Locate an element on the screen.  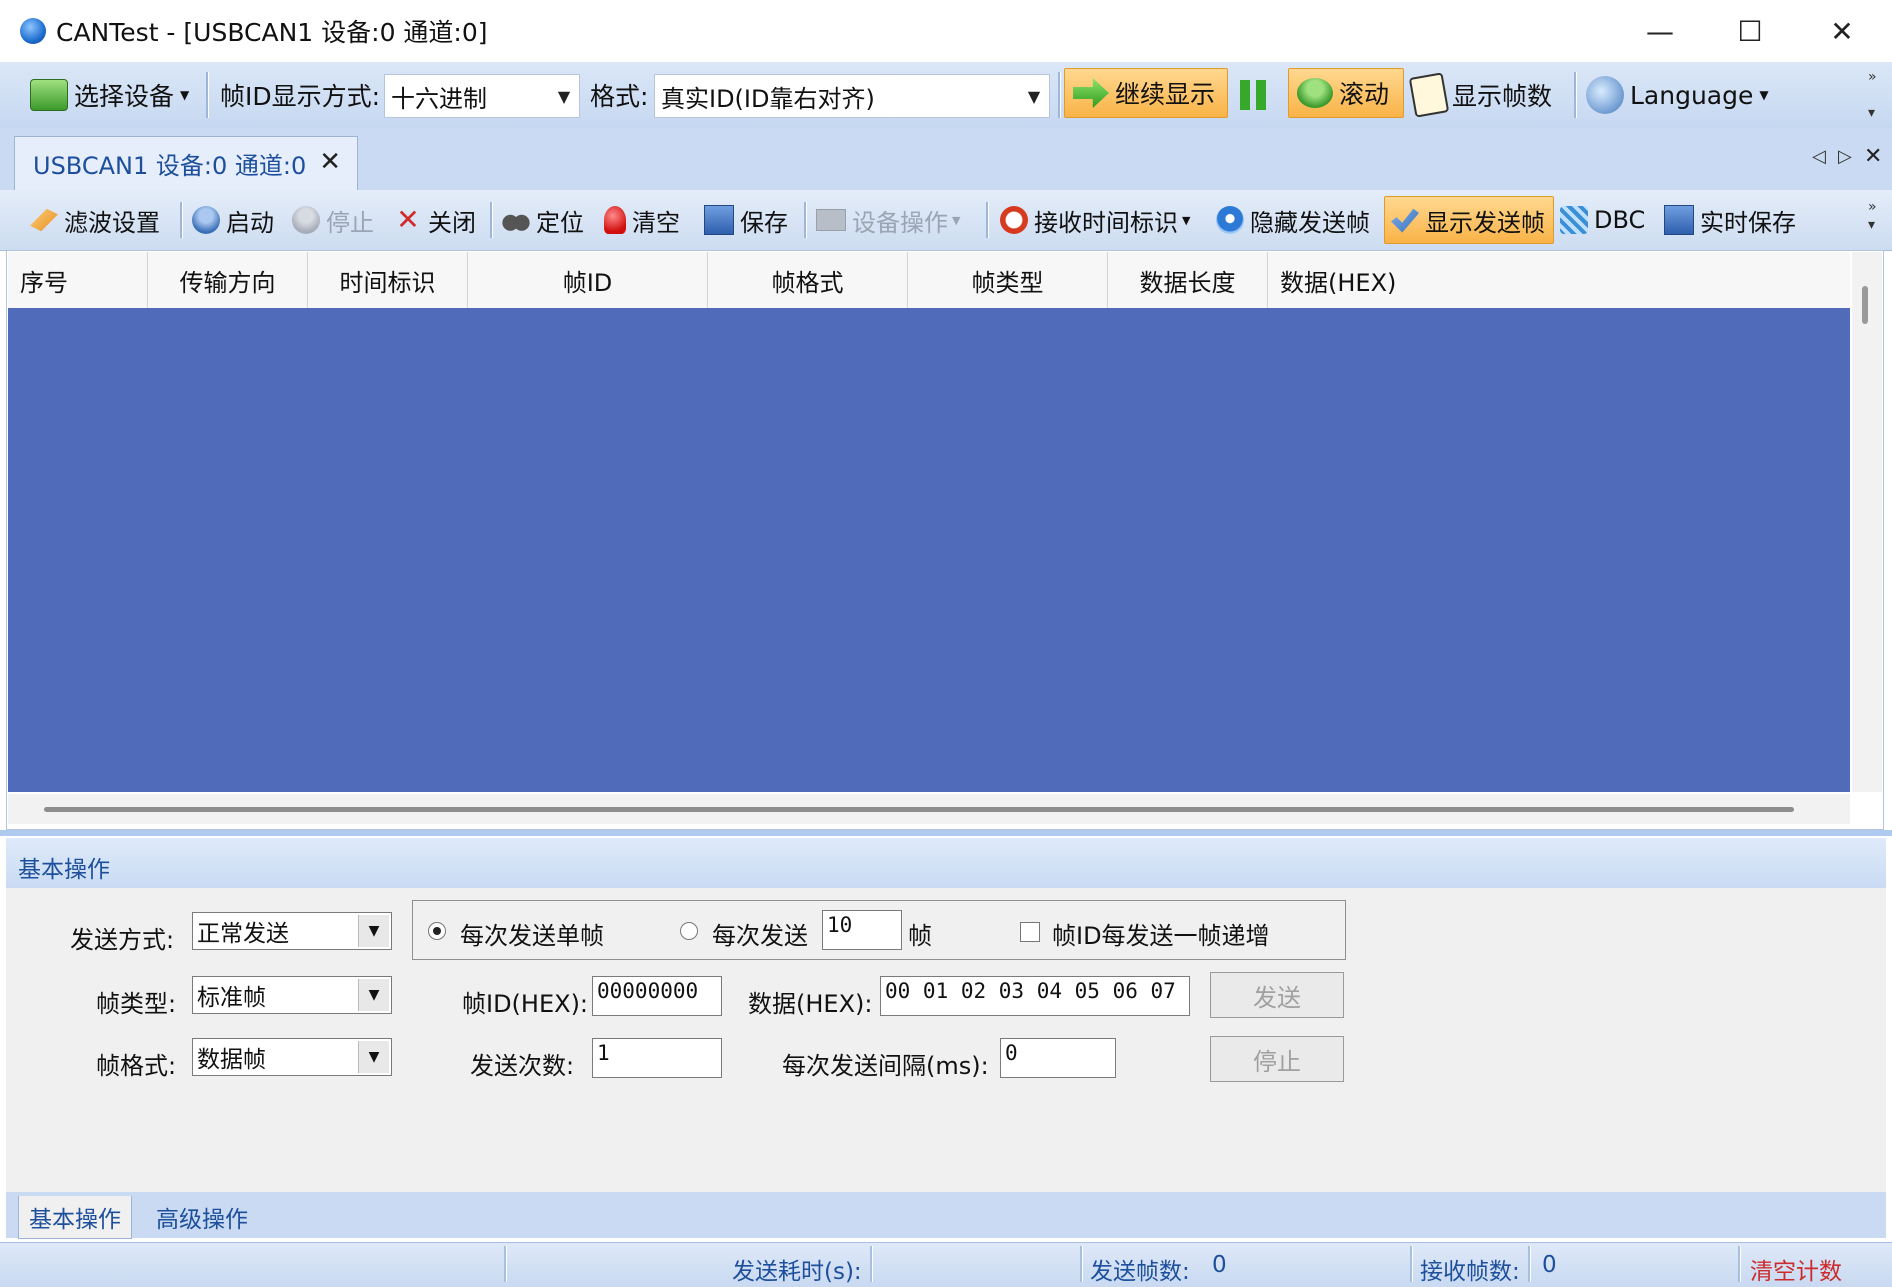
locate-button: 定位 is located at coordinates (543, 220).